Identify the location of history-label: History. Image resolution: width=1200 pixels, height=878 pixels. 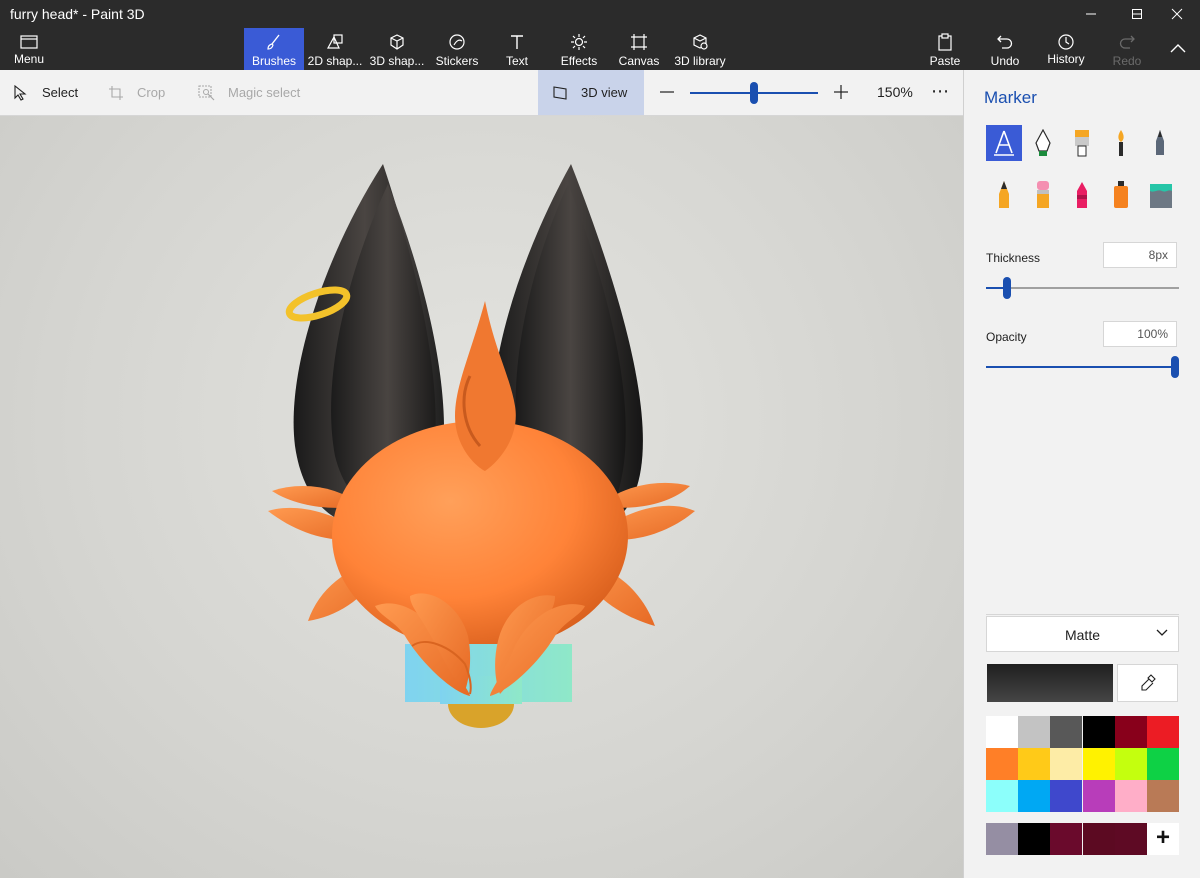
(1066, 59).